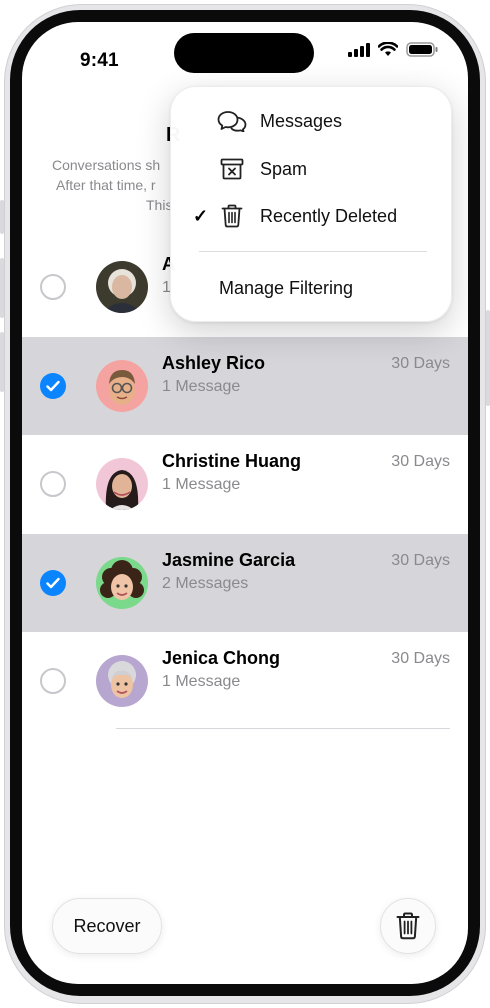 Image resolution: width=490 pixels, height=1008 pixels. I want to click on conversation-row: Christine Huang 1 Message 30 Days, so click(245, 484).